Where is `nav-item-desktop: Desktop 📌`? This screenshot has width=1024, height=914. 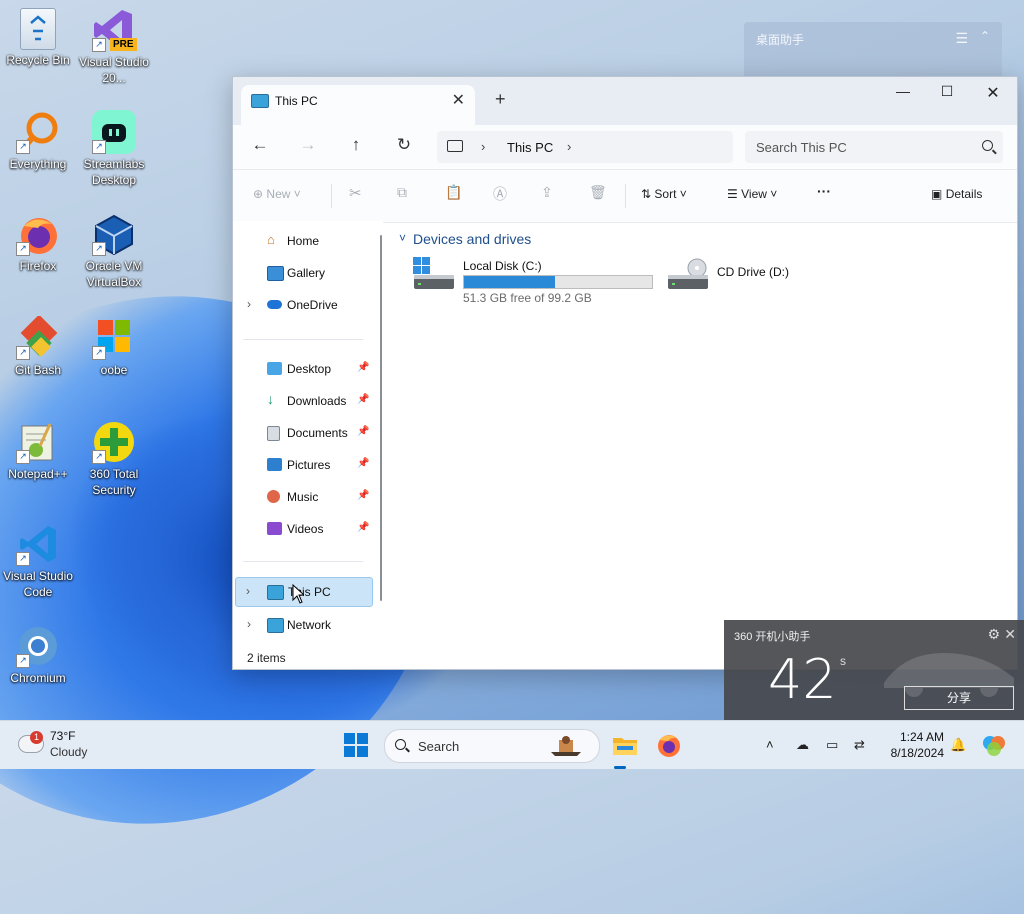
nav-item-desktop: Desktop 📌 is located at coordinates (307, 369).